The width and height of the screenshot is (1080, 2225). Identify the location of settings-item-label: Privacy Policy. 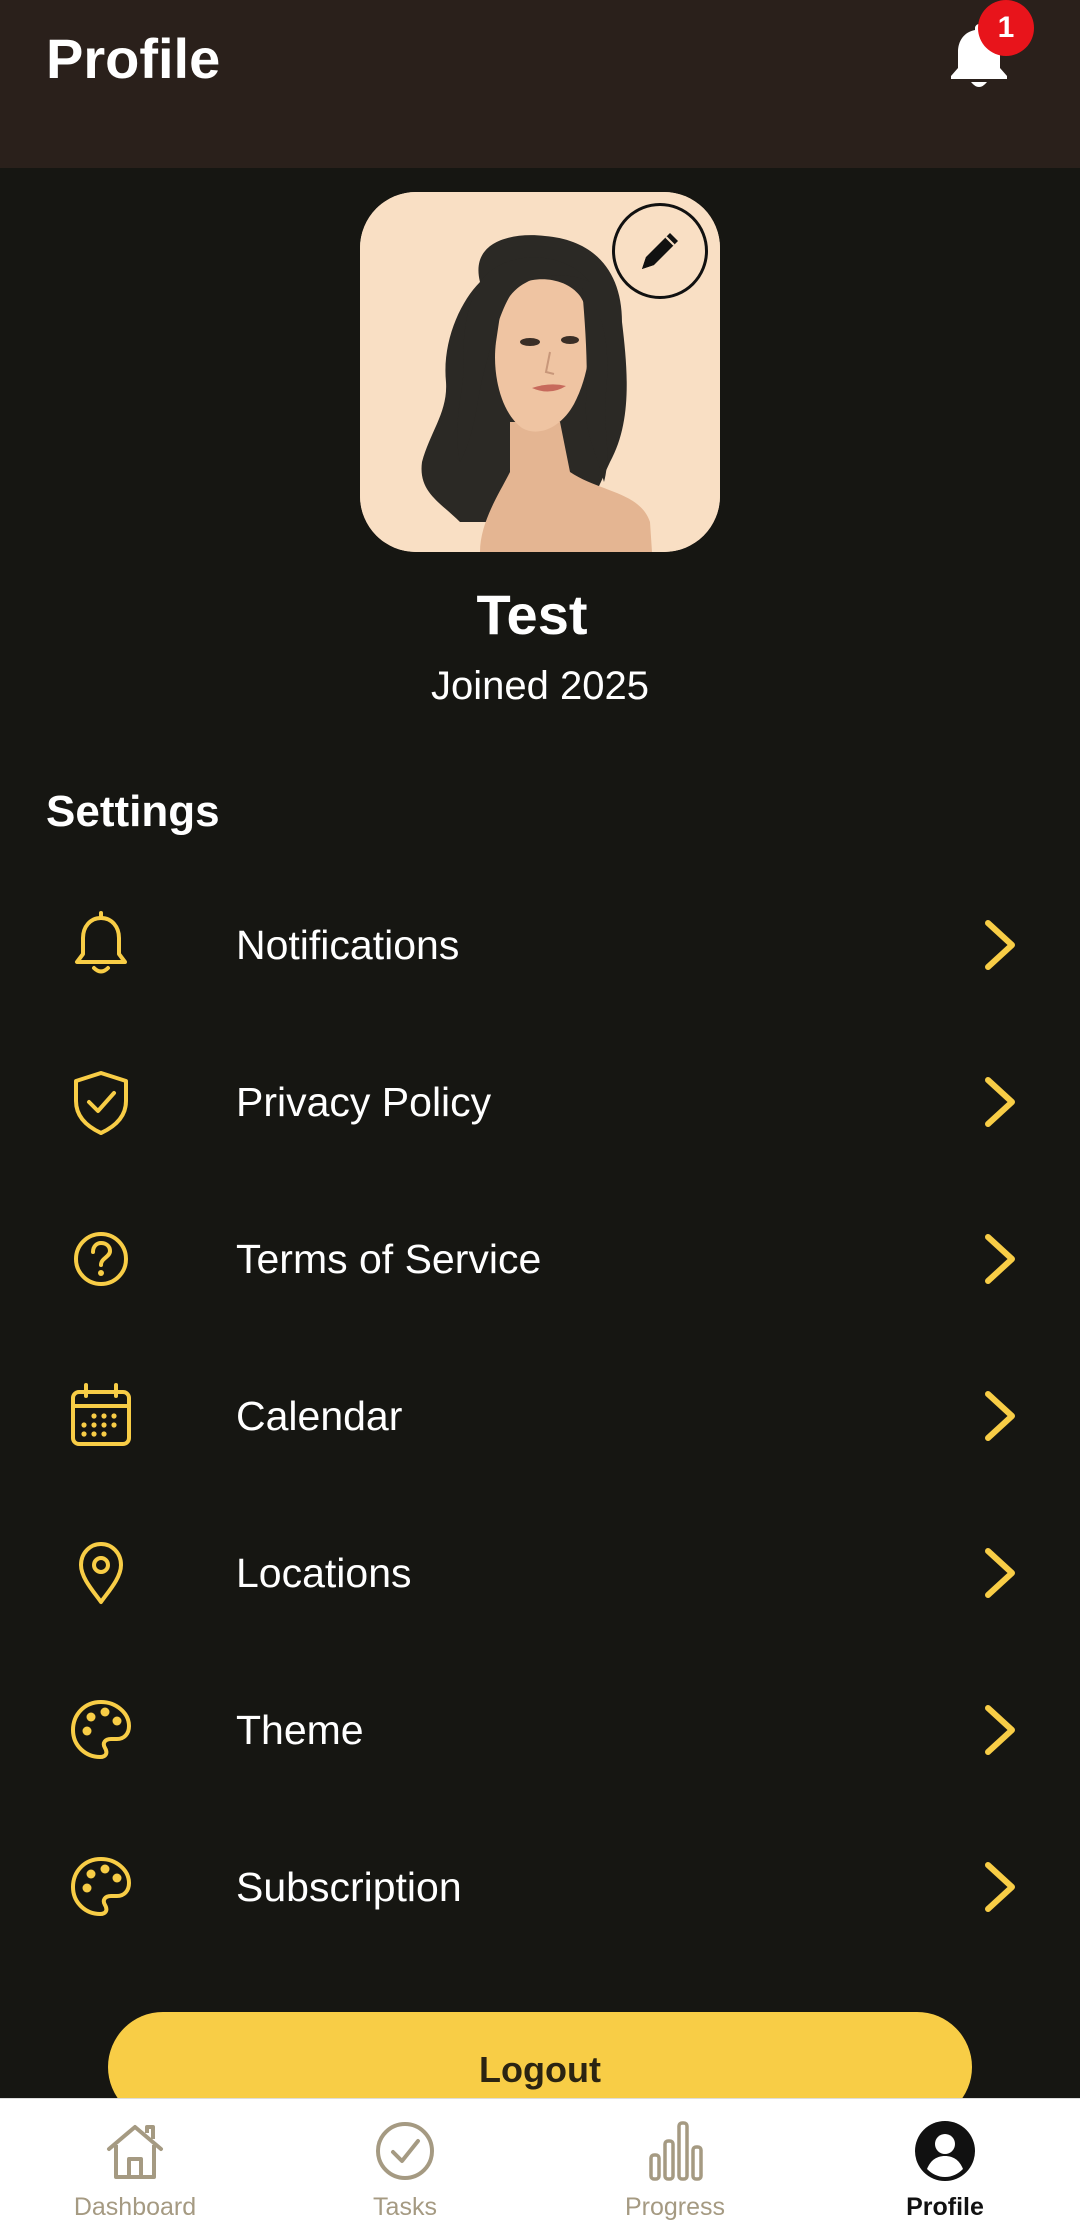
(364, 1102).